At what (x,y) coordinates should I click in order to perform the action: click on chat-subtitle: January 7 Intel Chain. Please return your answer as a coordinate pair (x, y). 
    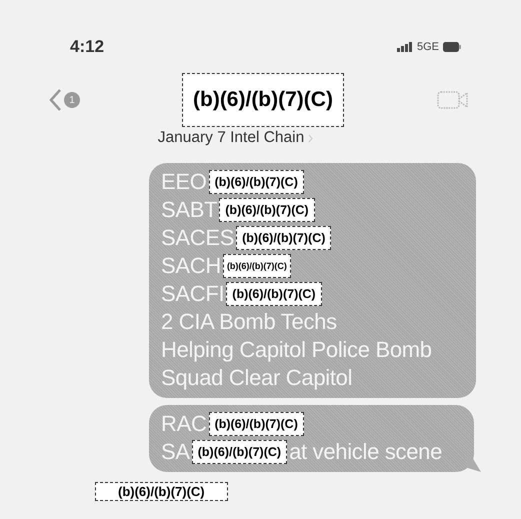
    Looking at the image, I should click on (231, 138).